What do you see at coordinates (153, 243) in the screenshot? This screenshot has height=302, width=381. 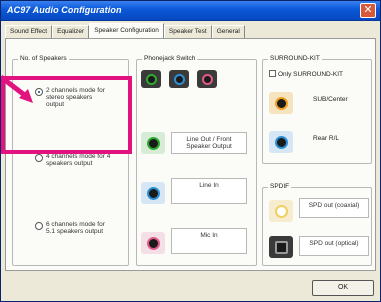 I see `mic-in-jack-icon` at bounding box center [153, 243].